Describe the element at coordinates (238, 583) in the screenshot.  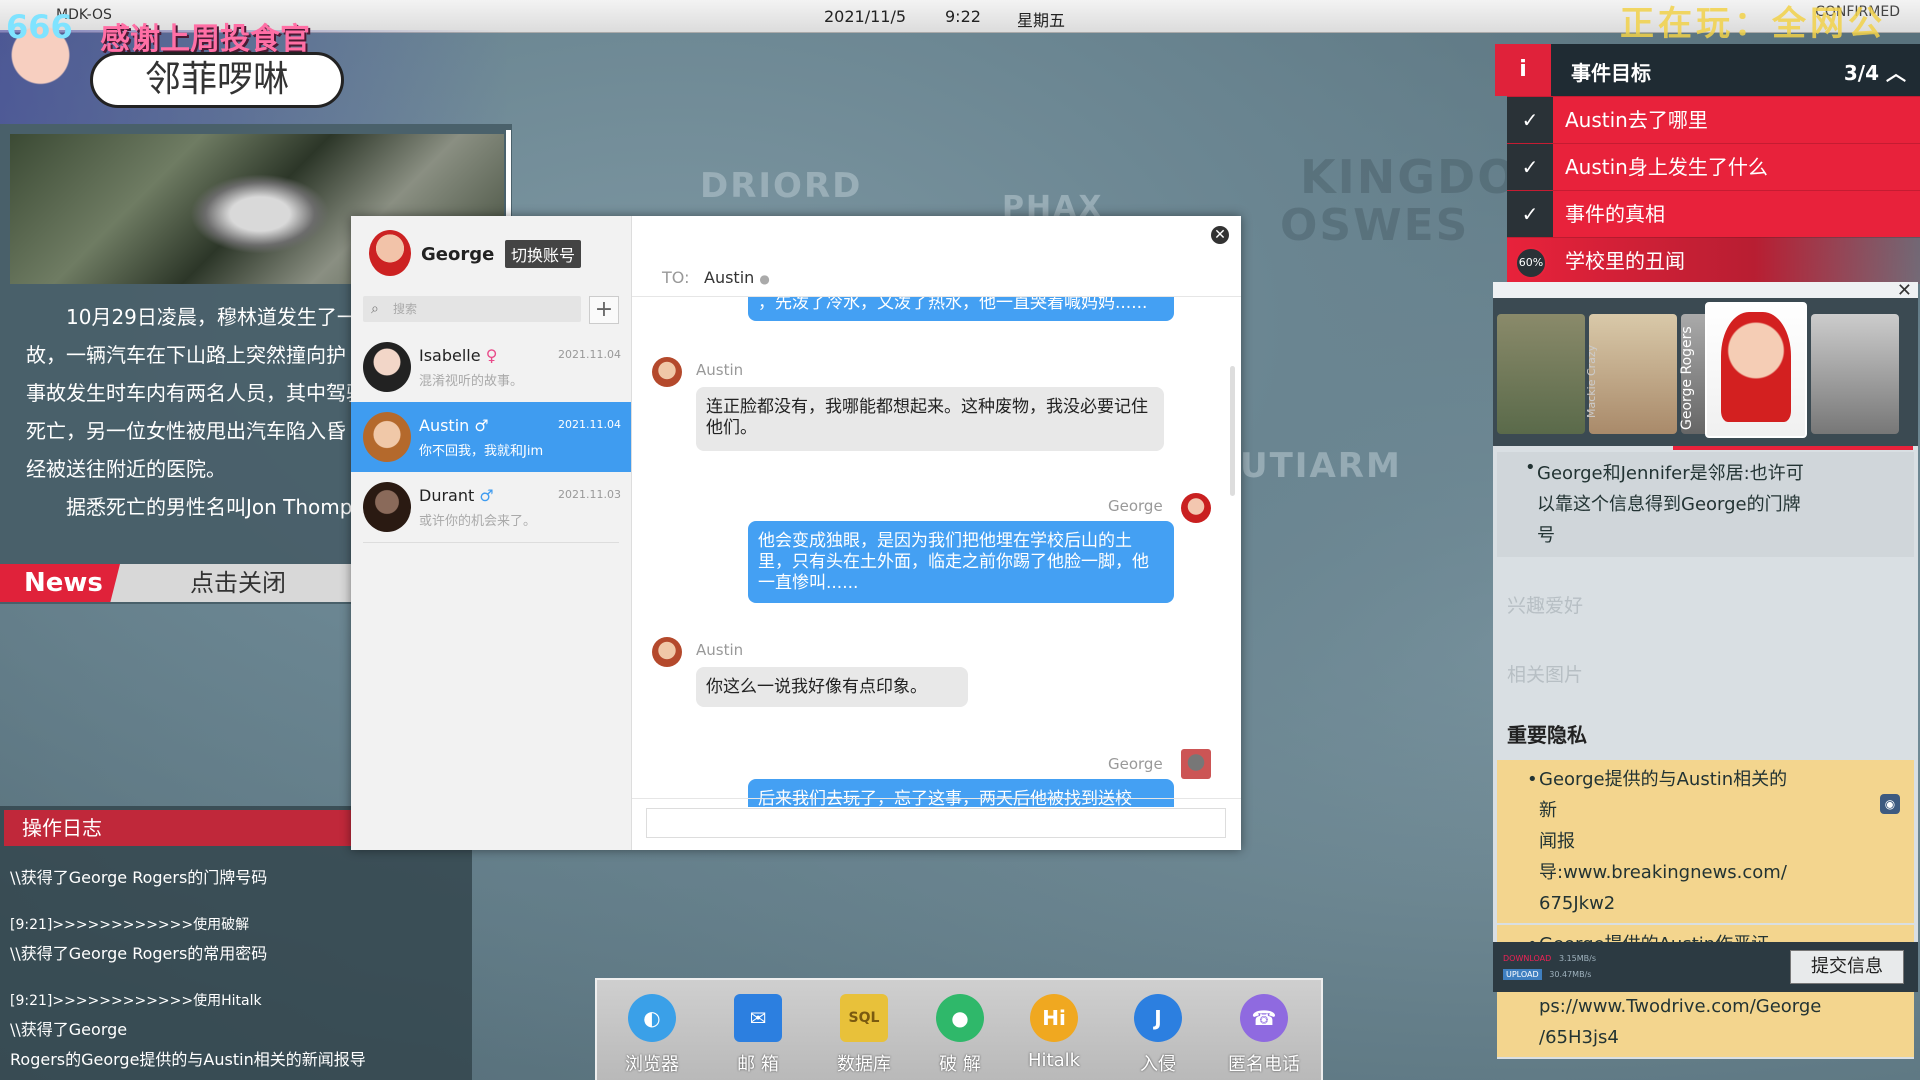
I see `news-close-button: 点击关闭` at that location.